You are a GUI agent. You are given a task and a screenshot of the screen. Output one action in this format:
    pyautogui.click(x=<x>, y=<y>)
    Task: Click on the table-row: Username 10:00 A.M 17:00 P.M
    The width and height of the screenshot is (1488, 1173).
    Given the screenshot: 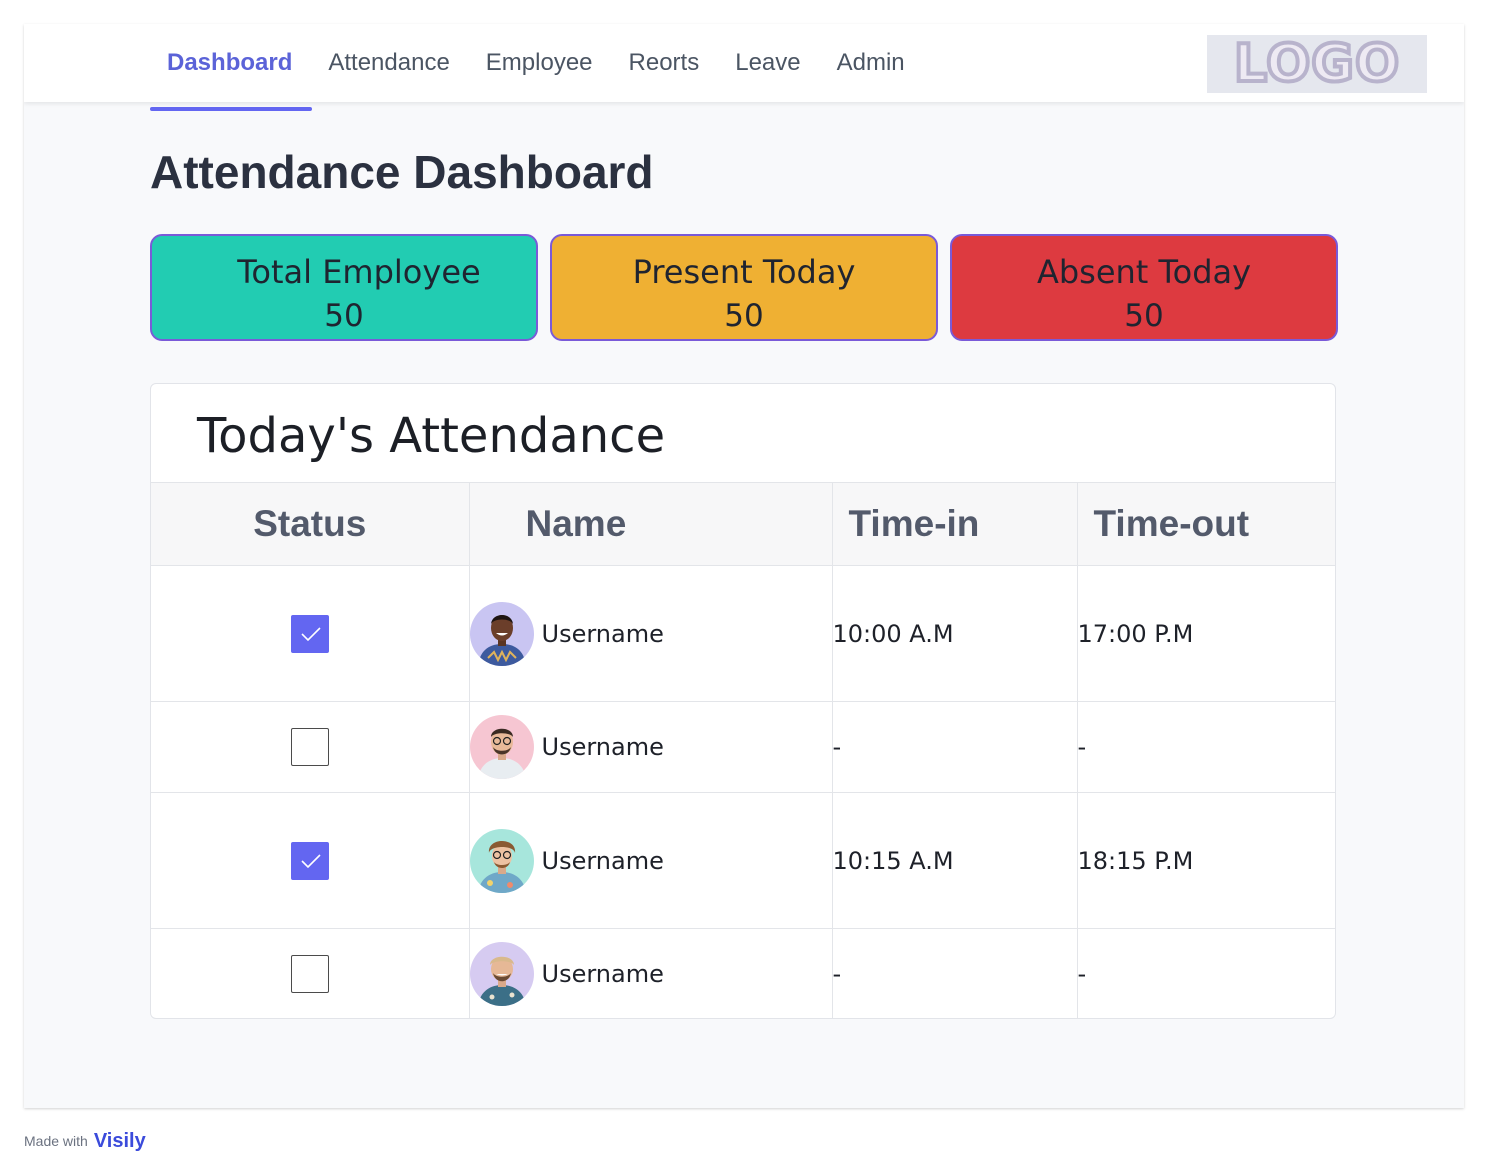 What is the action you would take?
    pyautogui.click(x=743, y=633)
    